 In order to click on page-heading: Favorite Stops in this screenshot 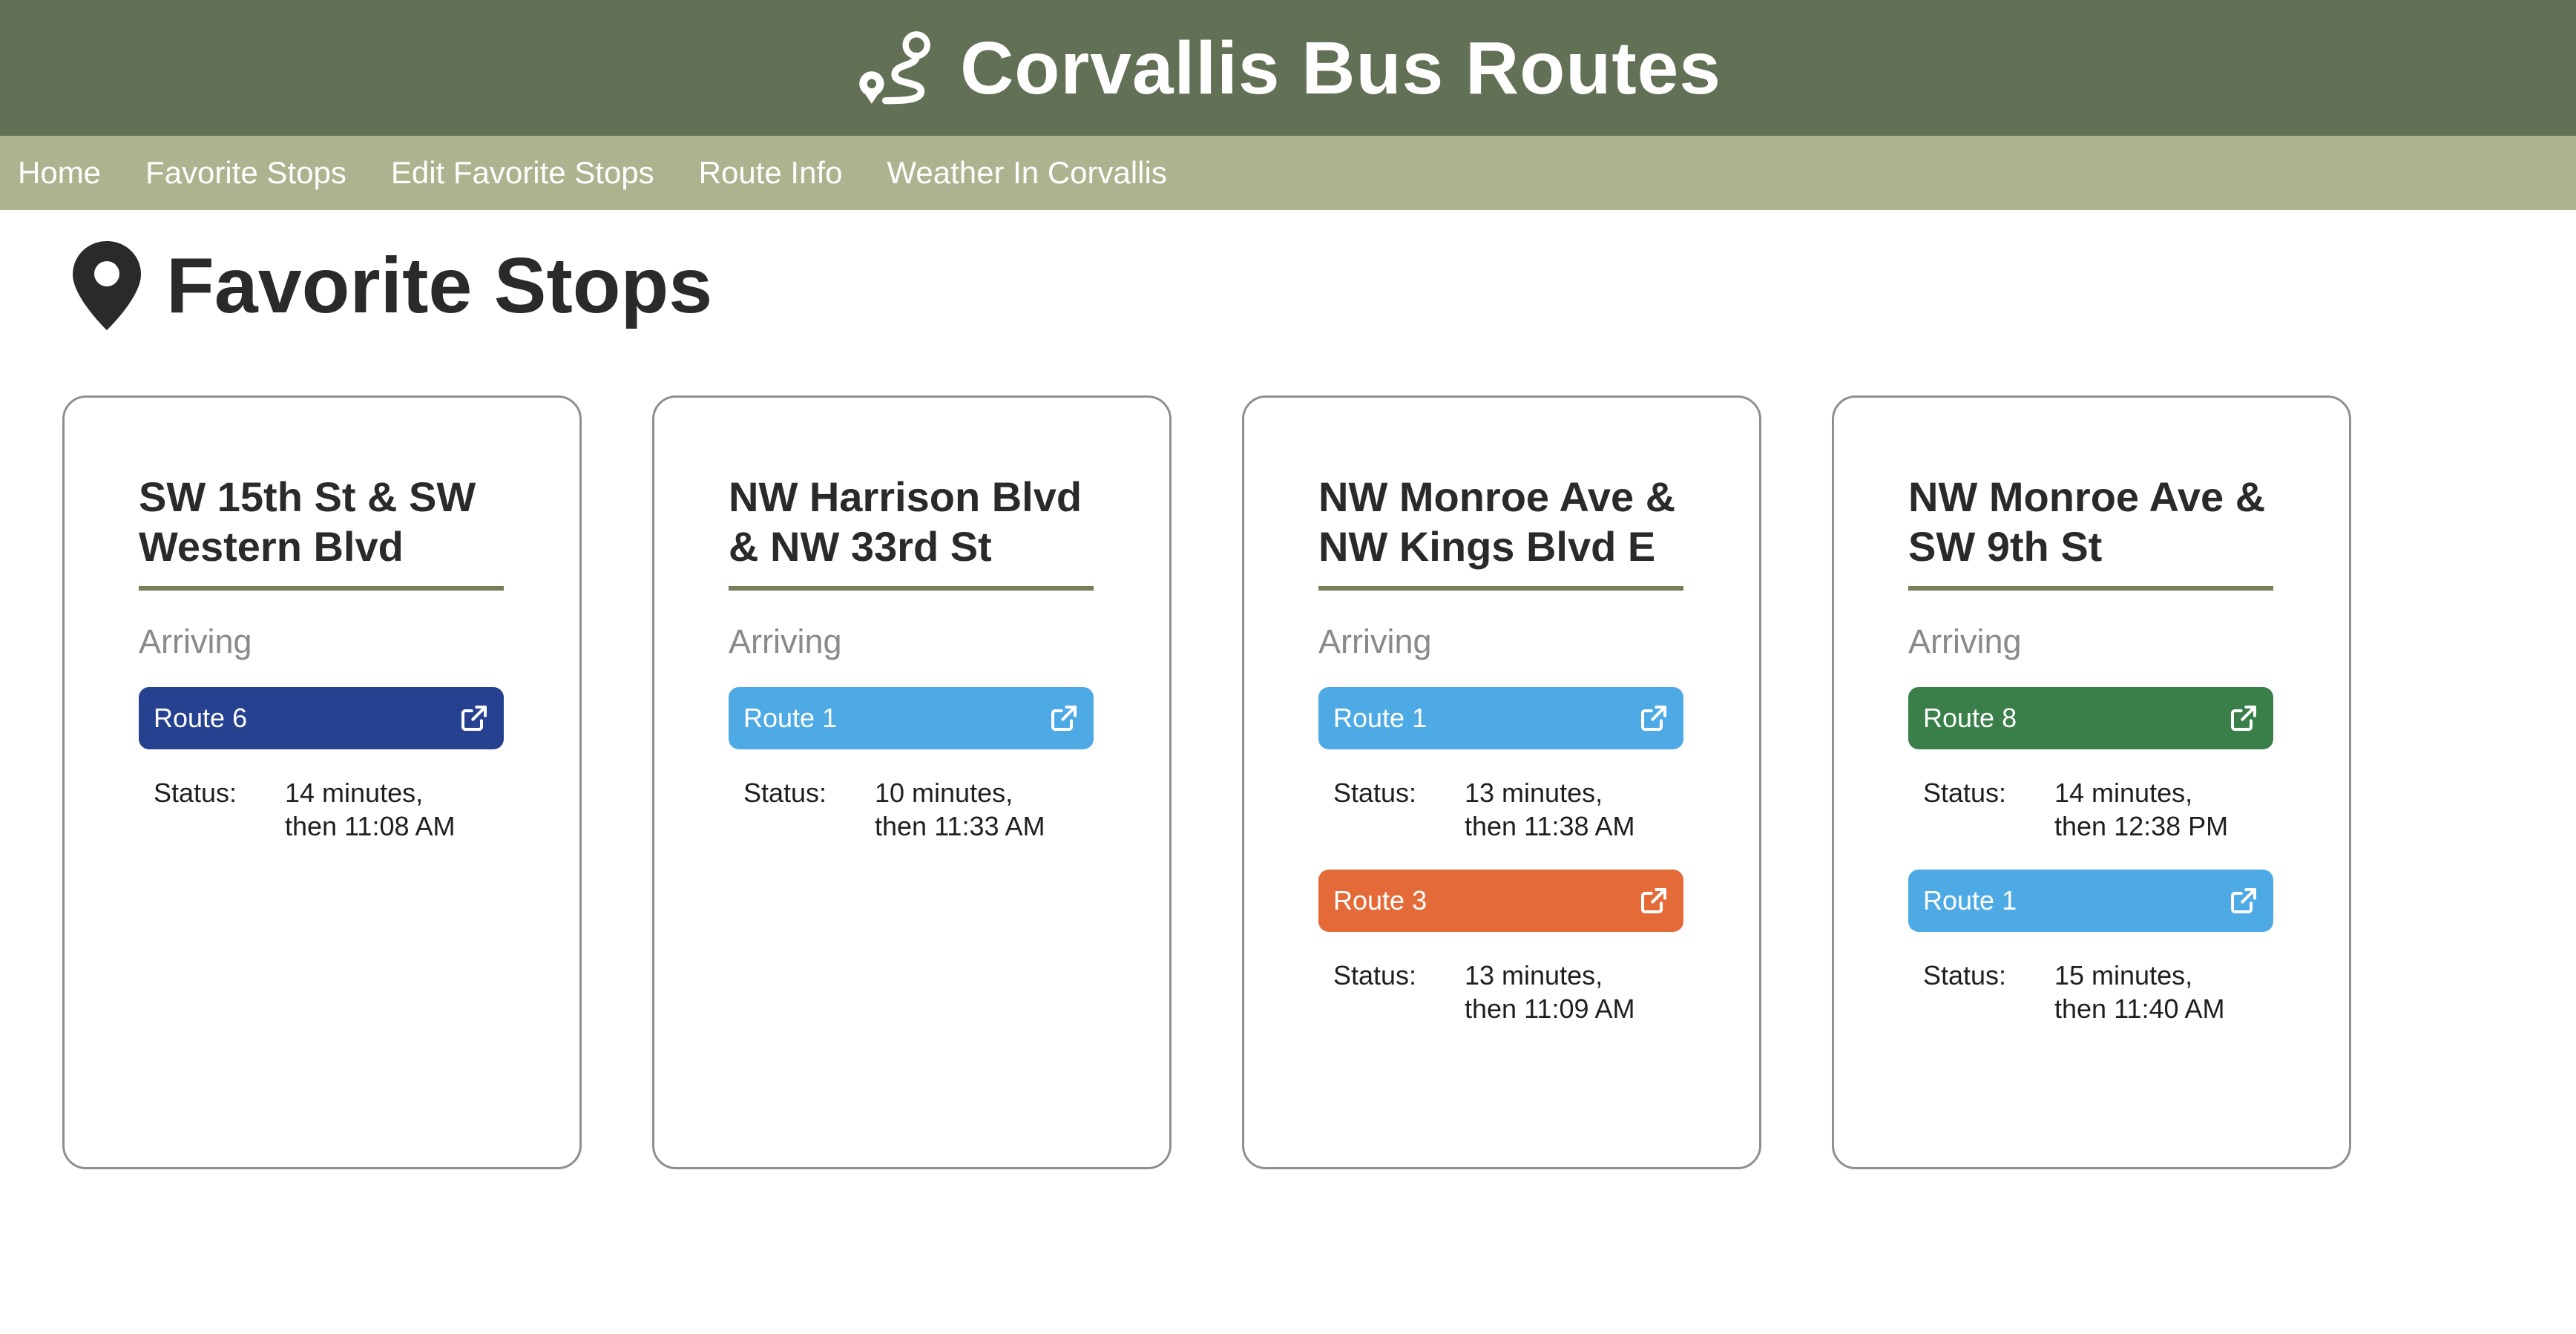, I will do `click(391, 285)`.